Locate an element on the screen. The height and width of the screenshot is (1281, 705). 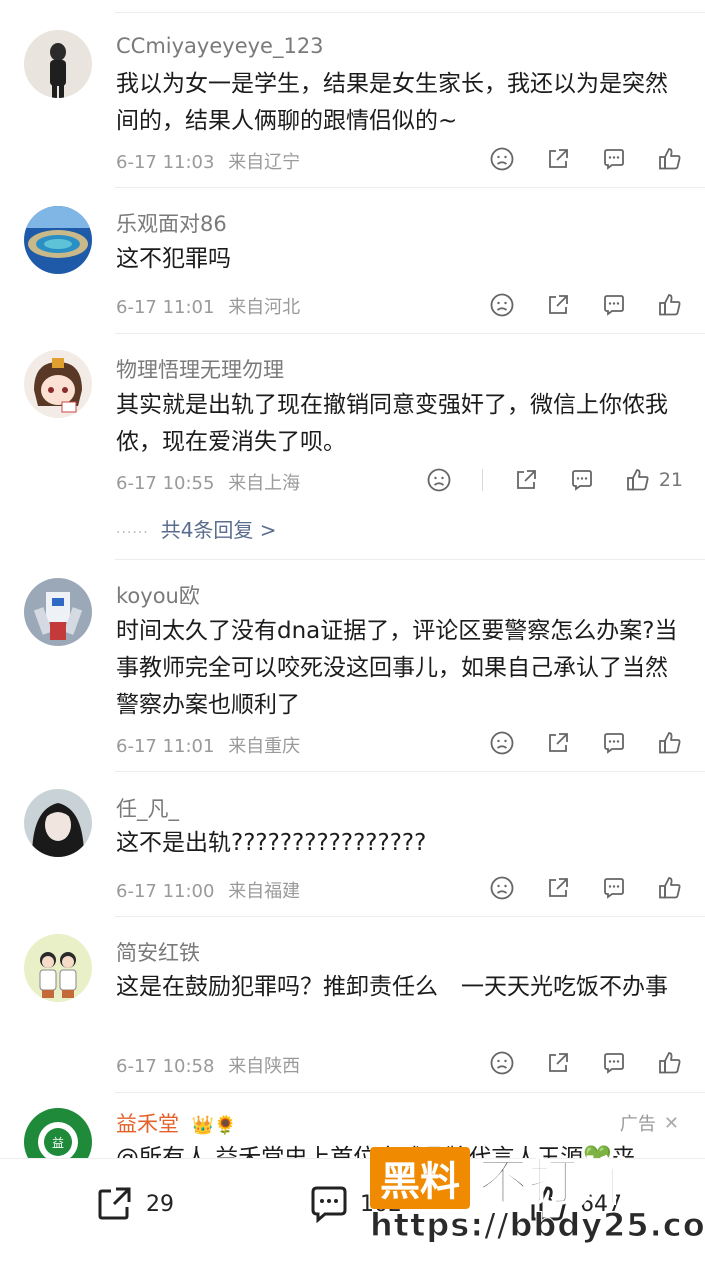
svg-text: 益 is located at coordinates (58, 1143).